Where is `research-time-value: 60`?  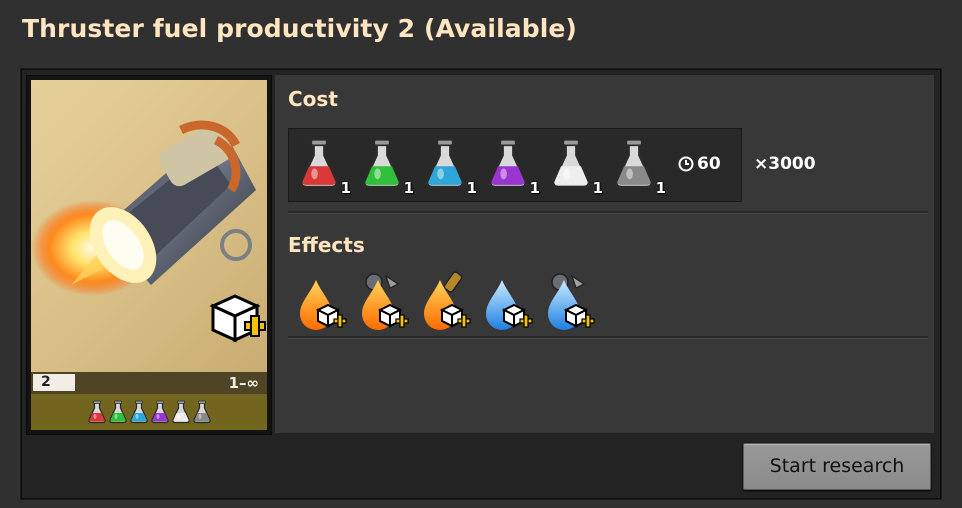 research-time-value: 60 is located at coordinates (709, 164).